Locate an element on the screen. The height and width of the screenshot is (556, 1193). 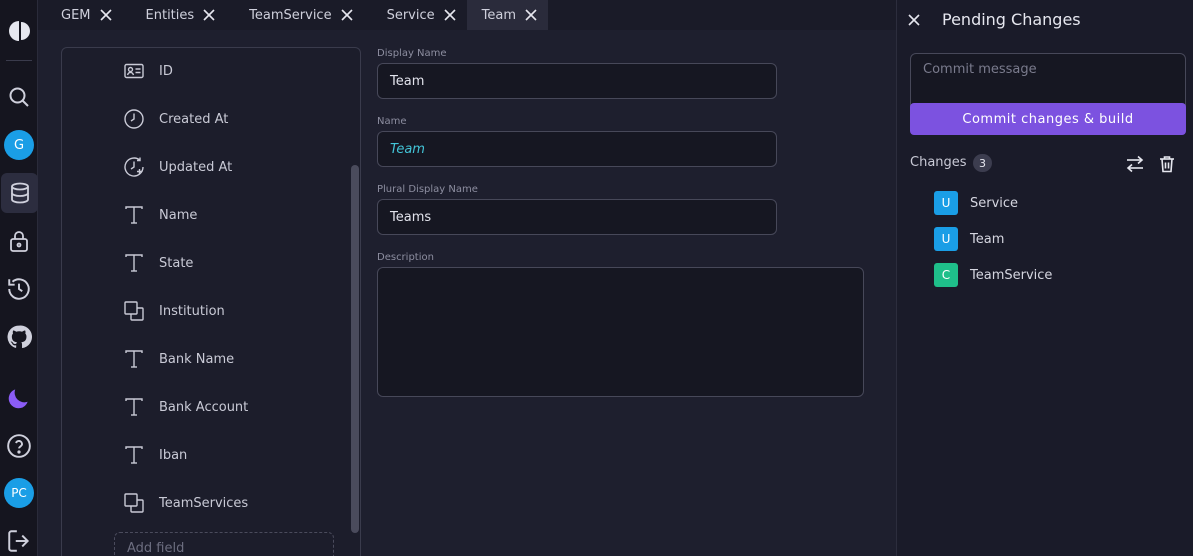
search-icon is located at coordinates (19, 97).